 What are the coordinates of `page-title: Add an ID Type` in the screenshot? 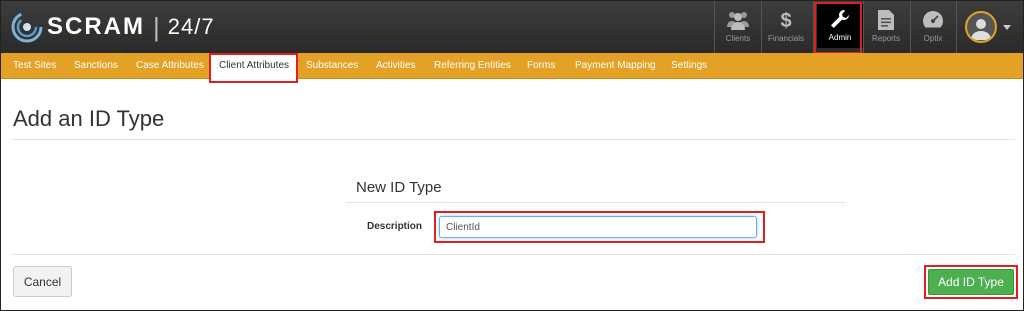 It's located at (89, 118).